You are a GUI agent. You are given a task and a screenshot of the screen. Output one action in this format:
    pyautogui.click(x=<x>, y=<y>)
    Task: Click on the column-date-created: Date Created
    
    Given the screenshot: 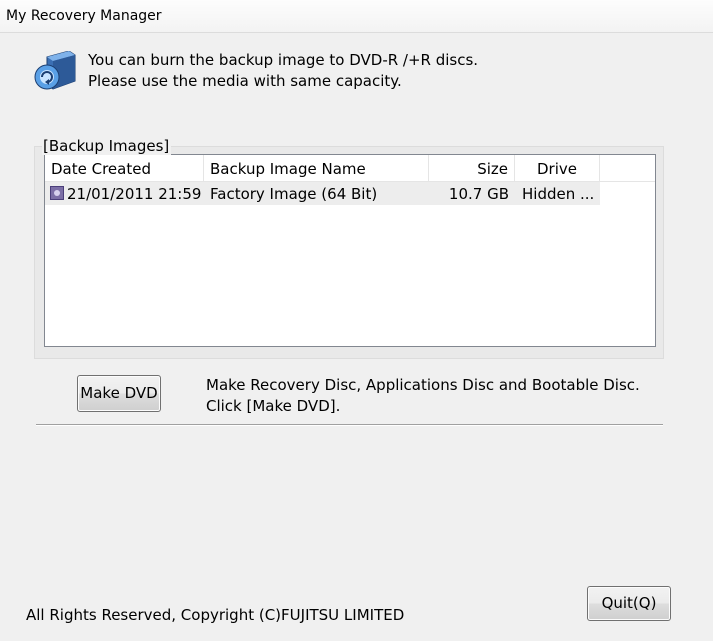 What is the action you would take?
    pyautogui.click(x=124, y=168)
    